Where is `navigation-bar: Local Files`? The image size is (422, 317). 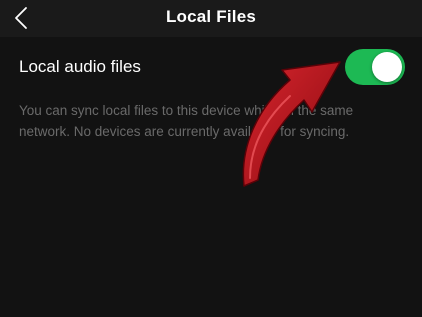 navigation-bar: Local Files is located at coordinates (211, 19).